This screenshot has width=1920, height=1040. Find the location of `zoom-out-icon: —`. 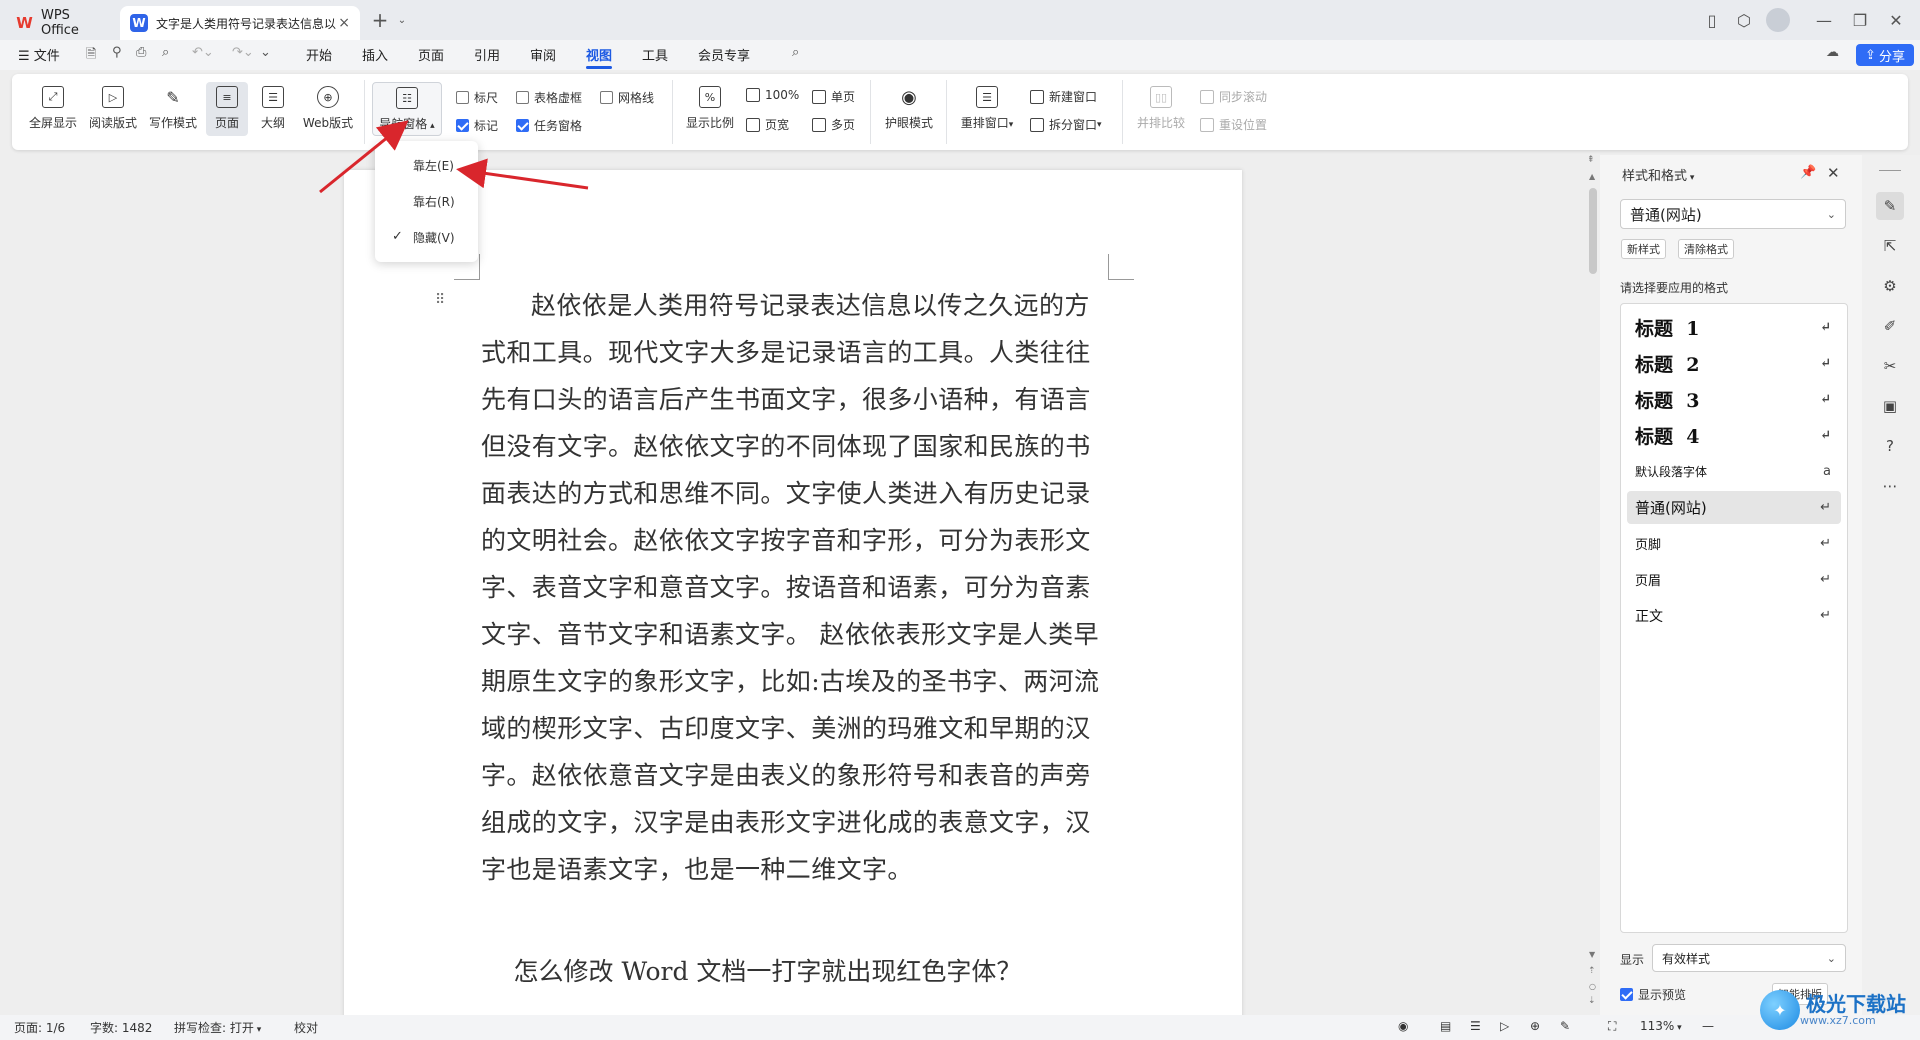

zoom-out-icon: — is located at coordinates (1708, 1026).